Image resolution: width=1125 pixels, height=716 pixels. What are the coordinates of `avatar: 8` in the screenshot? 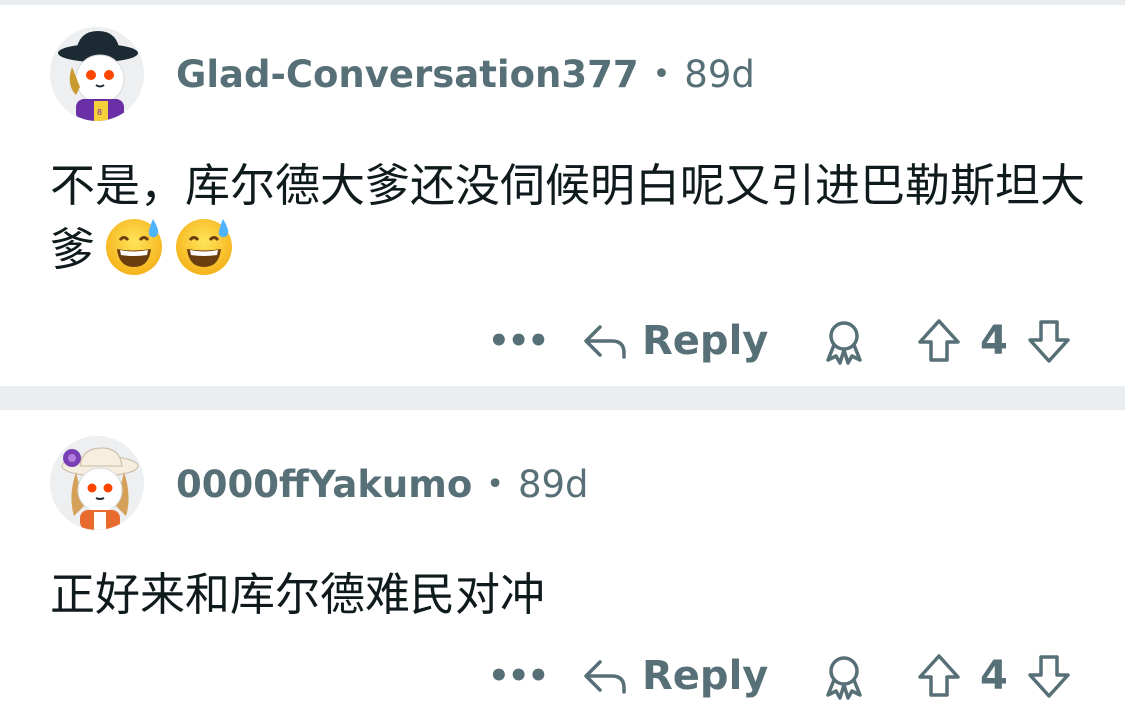 It's located at (97, 74).